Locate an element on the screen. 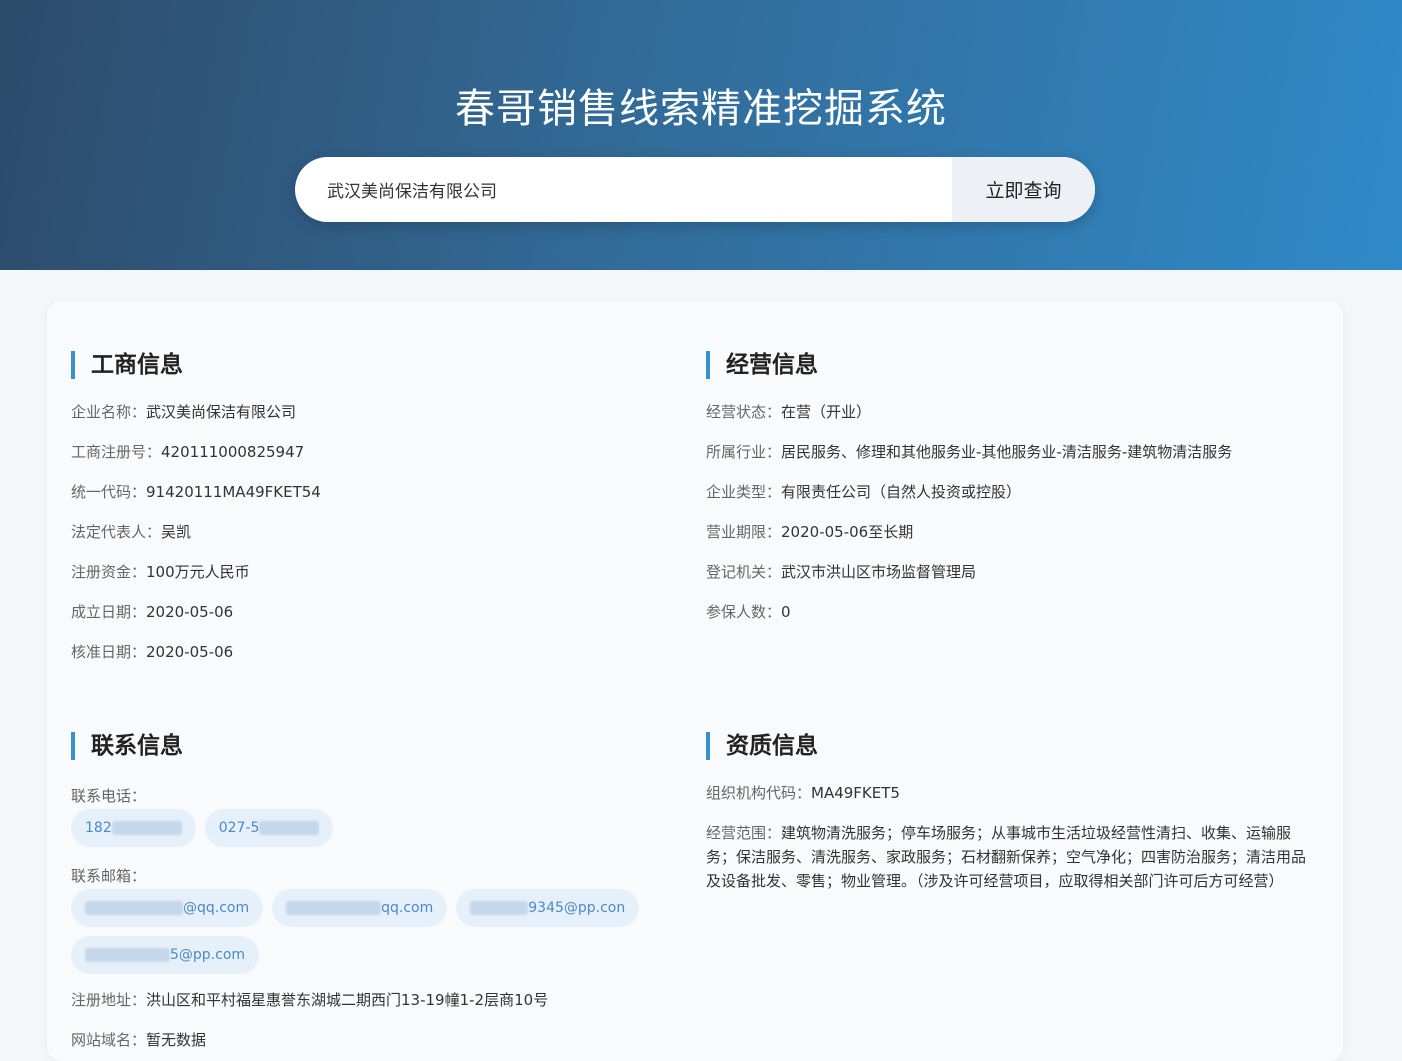  info-row: 注册资金：100万元人民币 is located at coordinates (371, 572).